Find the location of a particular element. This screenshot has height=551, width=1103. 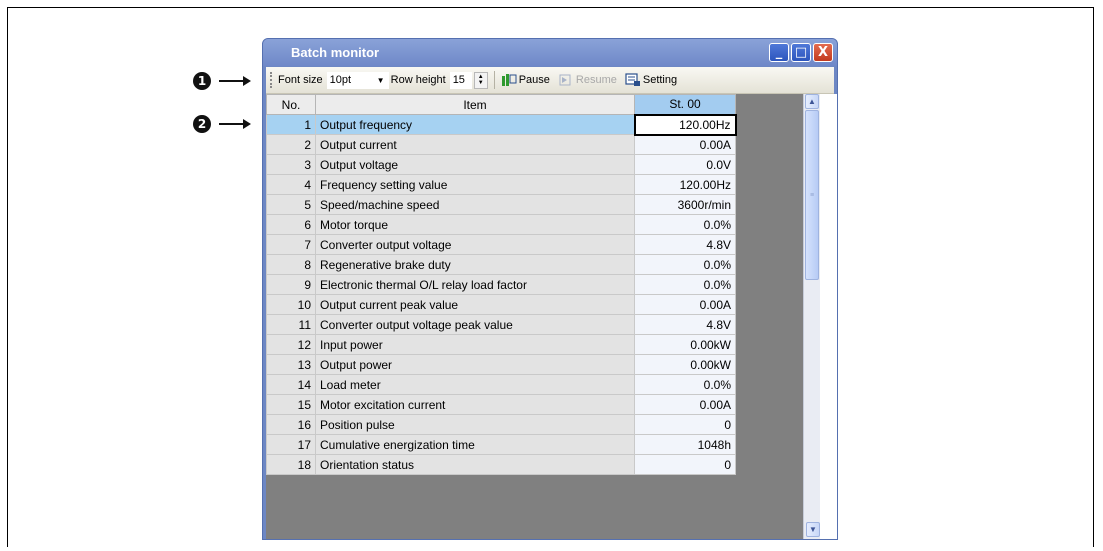

window-title: Batch monitor is located at coordinates (335, 52).